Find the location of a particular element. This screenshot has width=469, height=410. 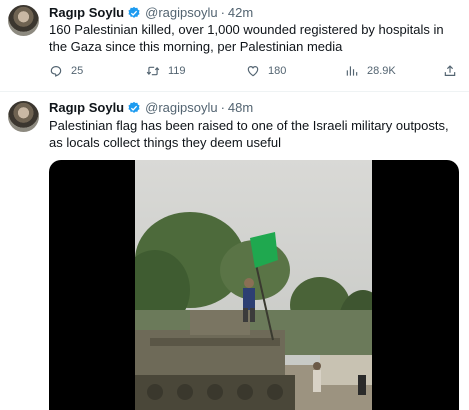

share-button is located at coordinates (454, 71).